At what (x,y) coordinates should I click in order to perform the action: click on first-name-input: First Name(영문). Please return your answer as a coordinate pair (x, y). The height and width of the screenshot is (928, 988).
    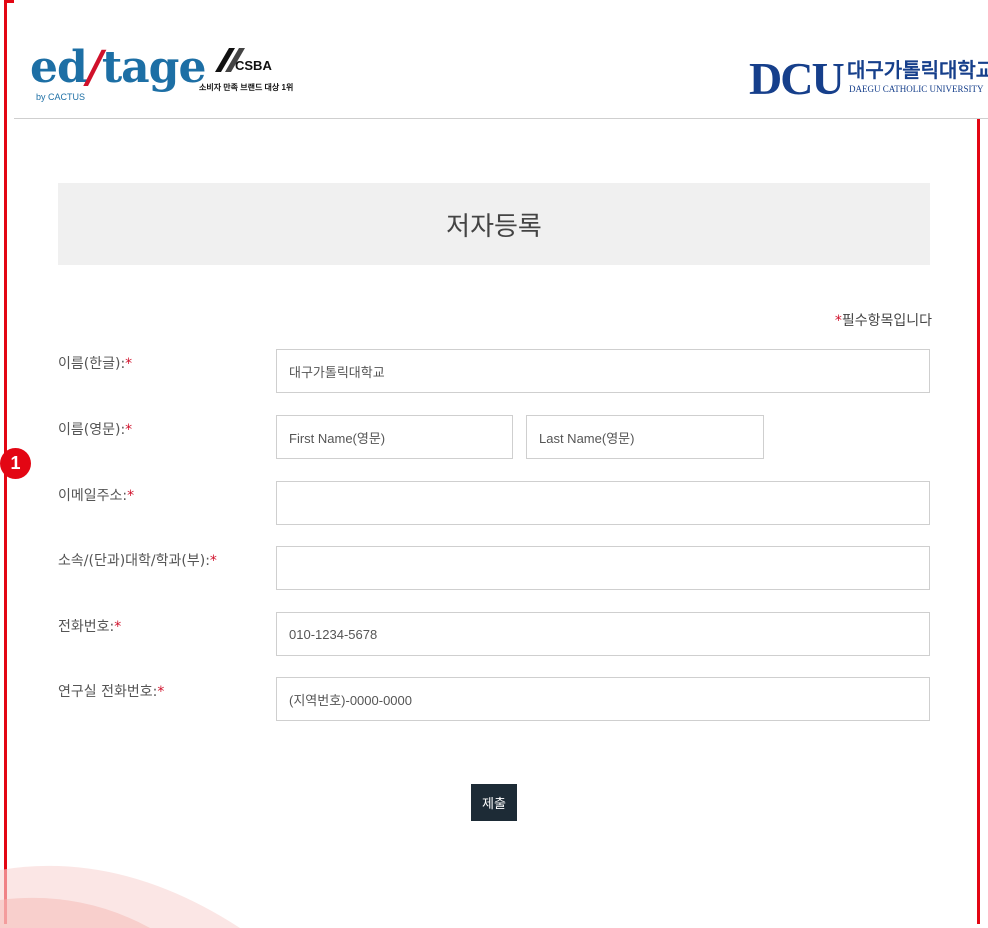
    Looking at the image, I should click on (394, 437).